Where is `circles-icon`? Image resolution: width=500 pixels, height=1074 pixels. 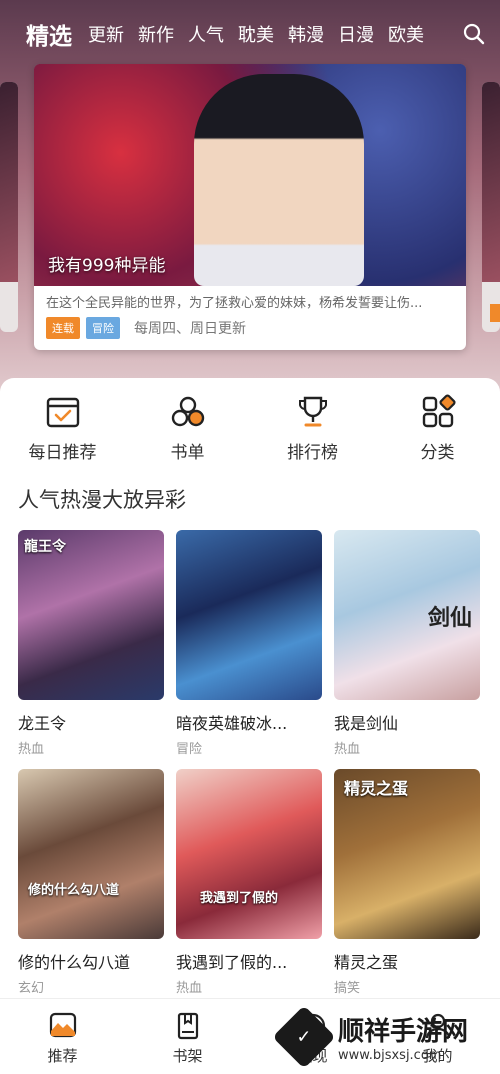 circles-icon is located at coordinates (187, 411).